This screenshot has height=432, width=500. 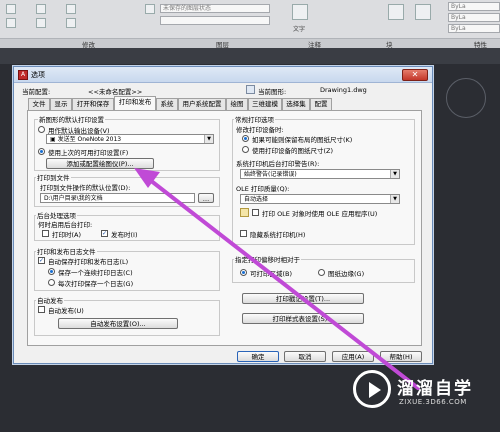 What do you see at coordinates (202, 104) in the screenshot?
I see `tab-user-preferences: 用户系统配置` at bounding box center [202, 104].